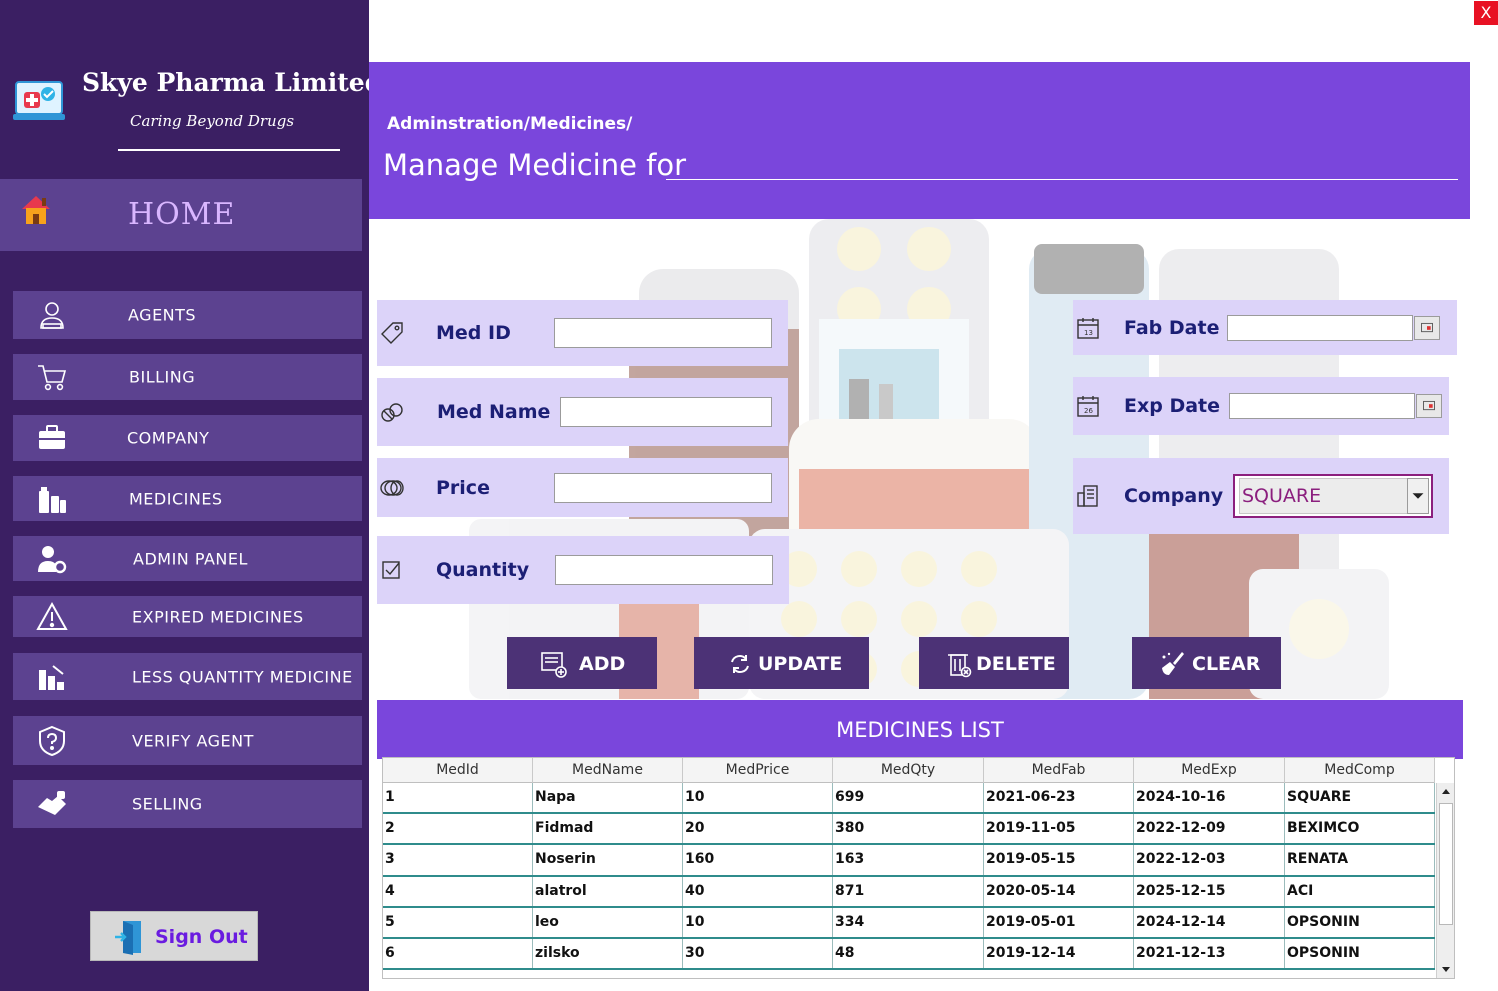 The width and height of the screenshot is (1498, 991). I want to click on svg-text: 13, so click(1088, 333).